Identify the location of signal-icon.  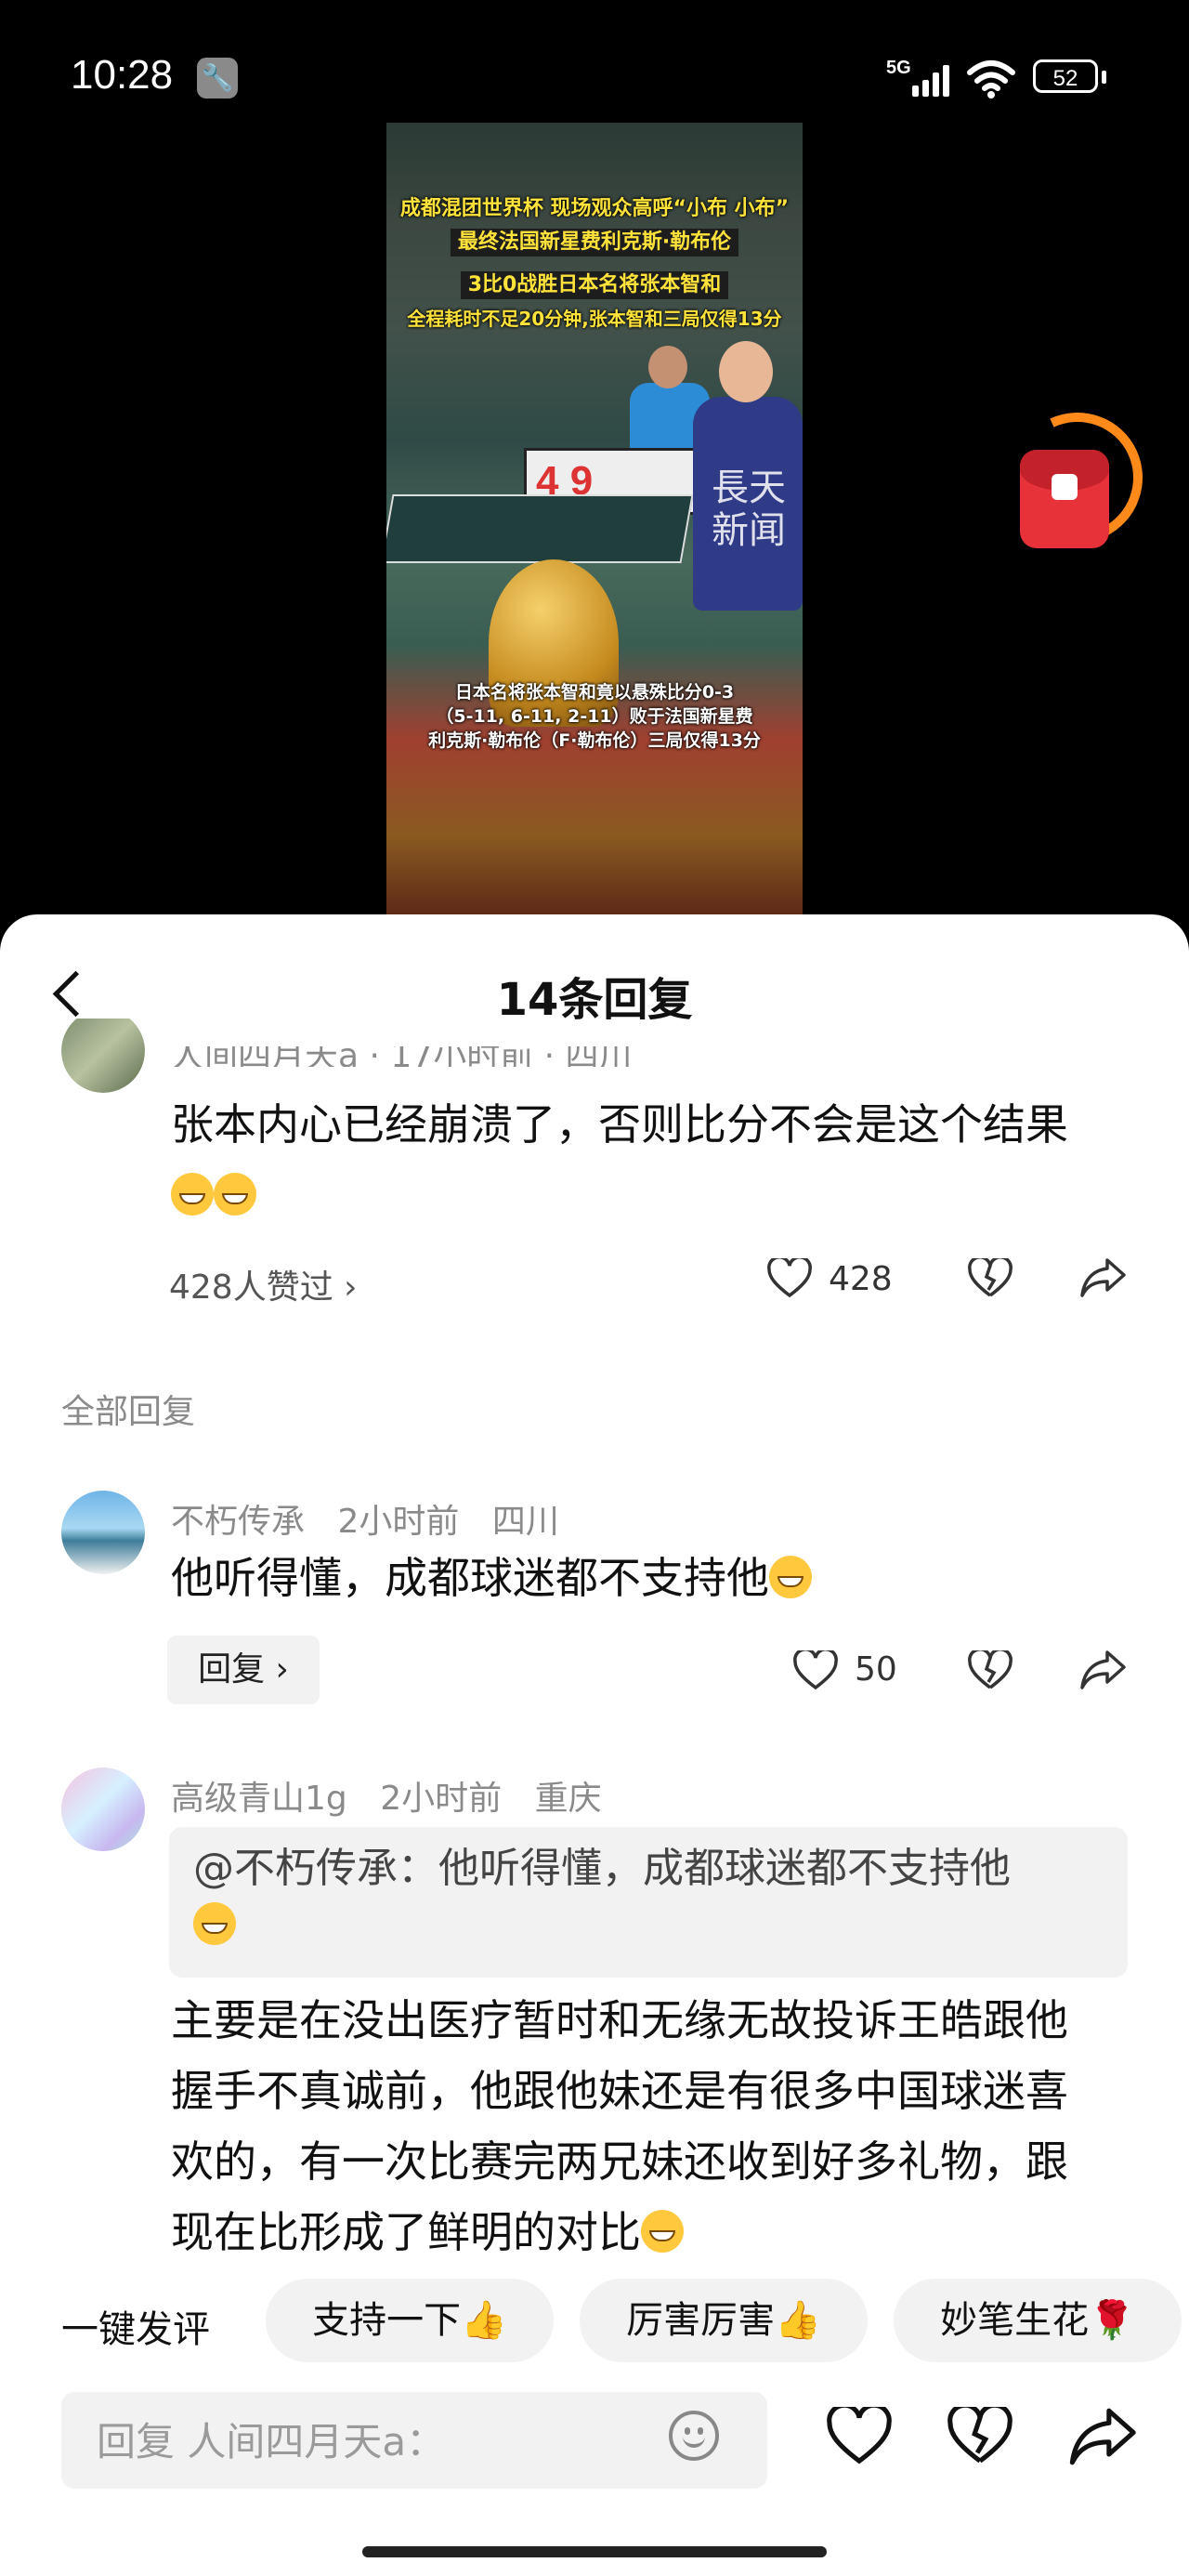
(934, 79).